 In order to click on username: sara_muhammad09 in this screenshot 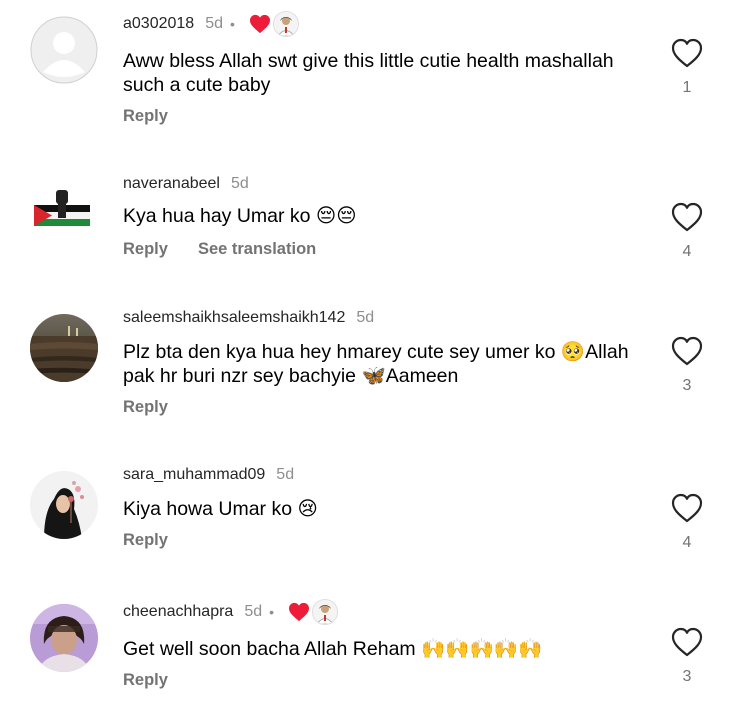, I will do `click(194, 475)`.